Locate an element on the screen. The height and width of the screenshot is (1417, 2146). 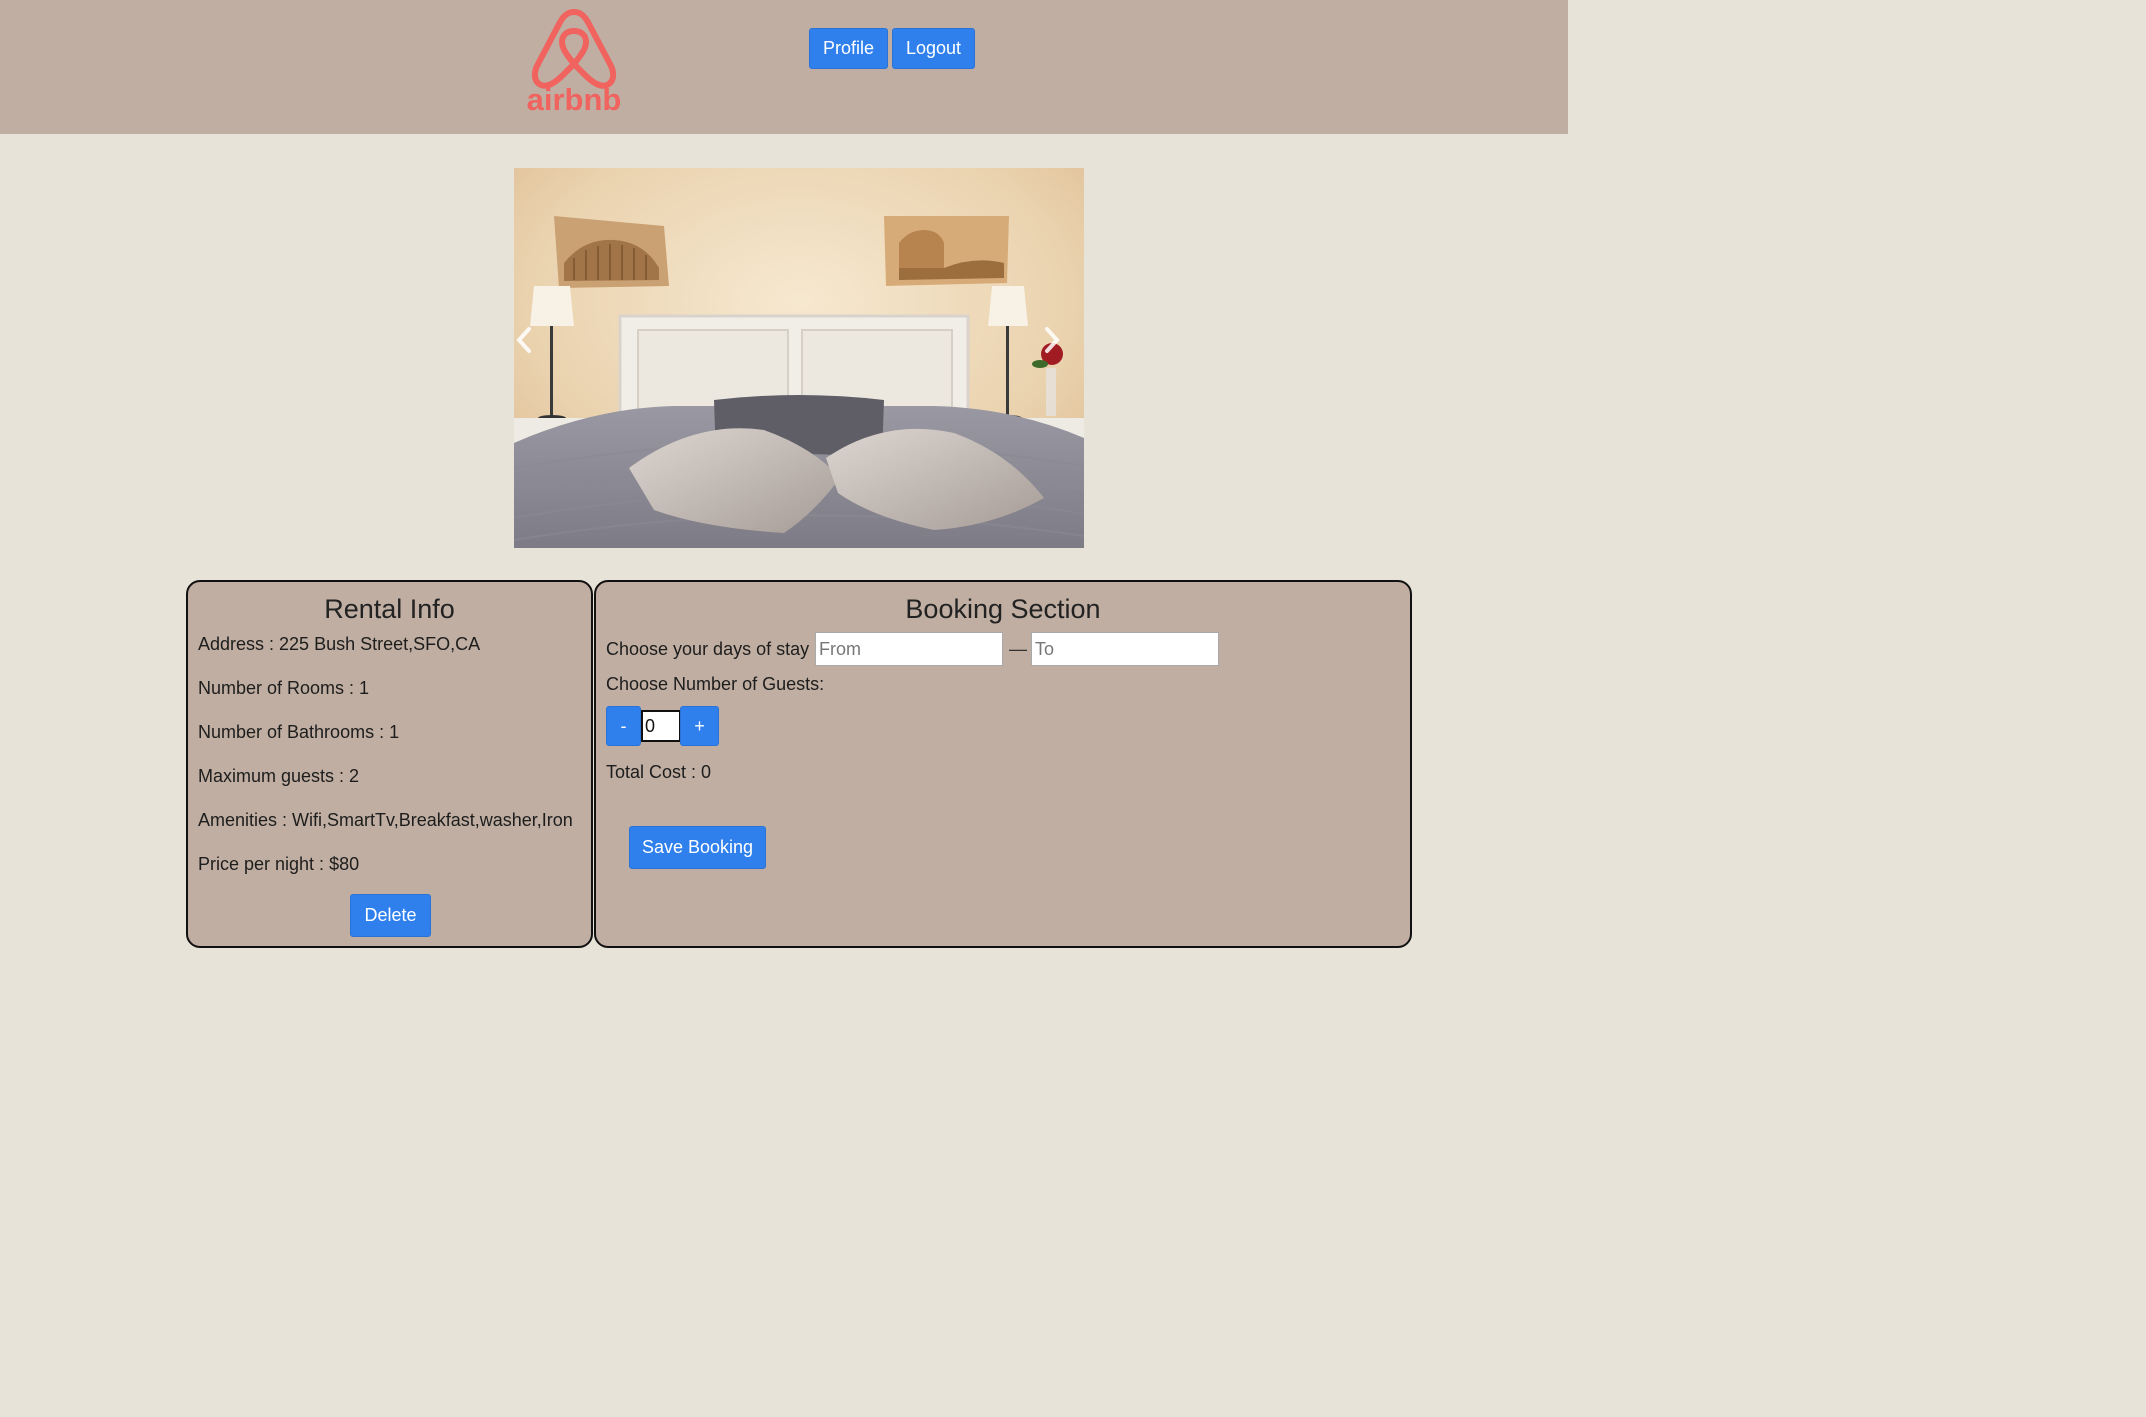
top-navbar: airbnb Profile Logout is located at coordinates (784, 67).